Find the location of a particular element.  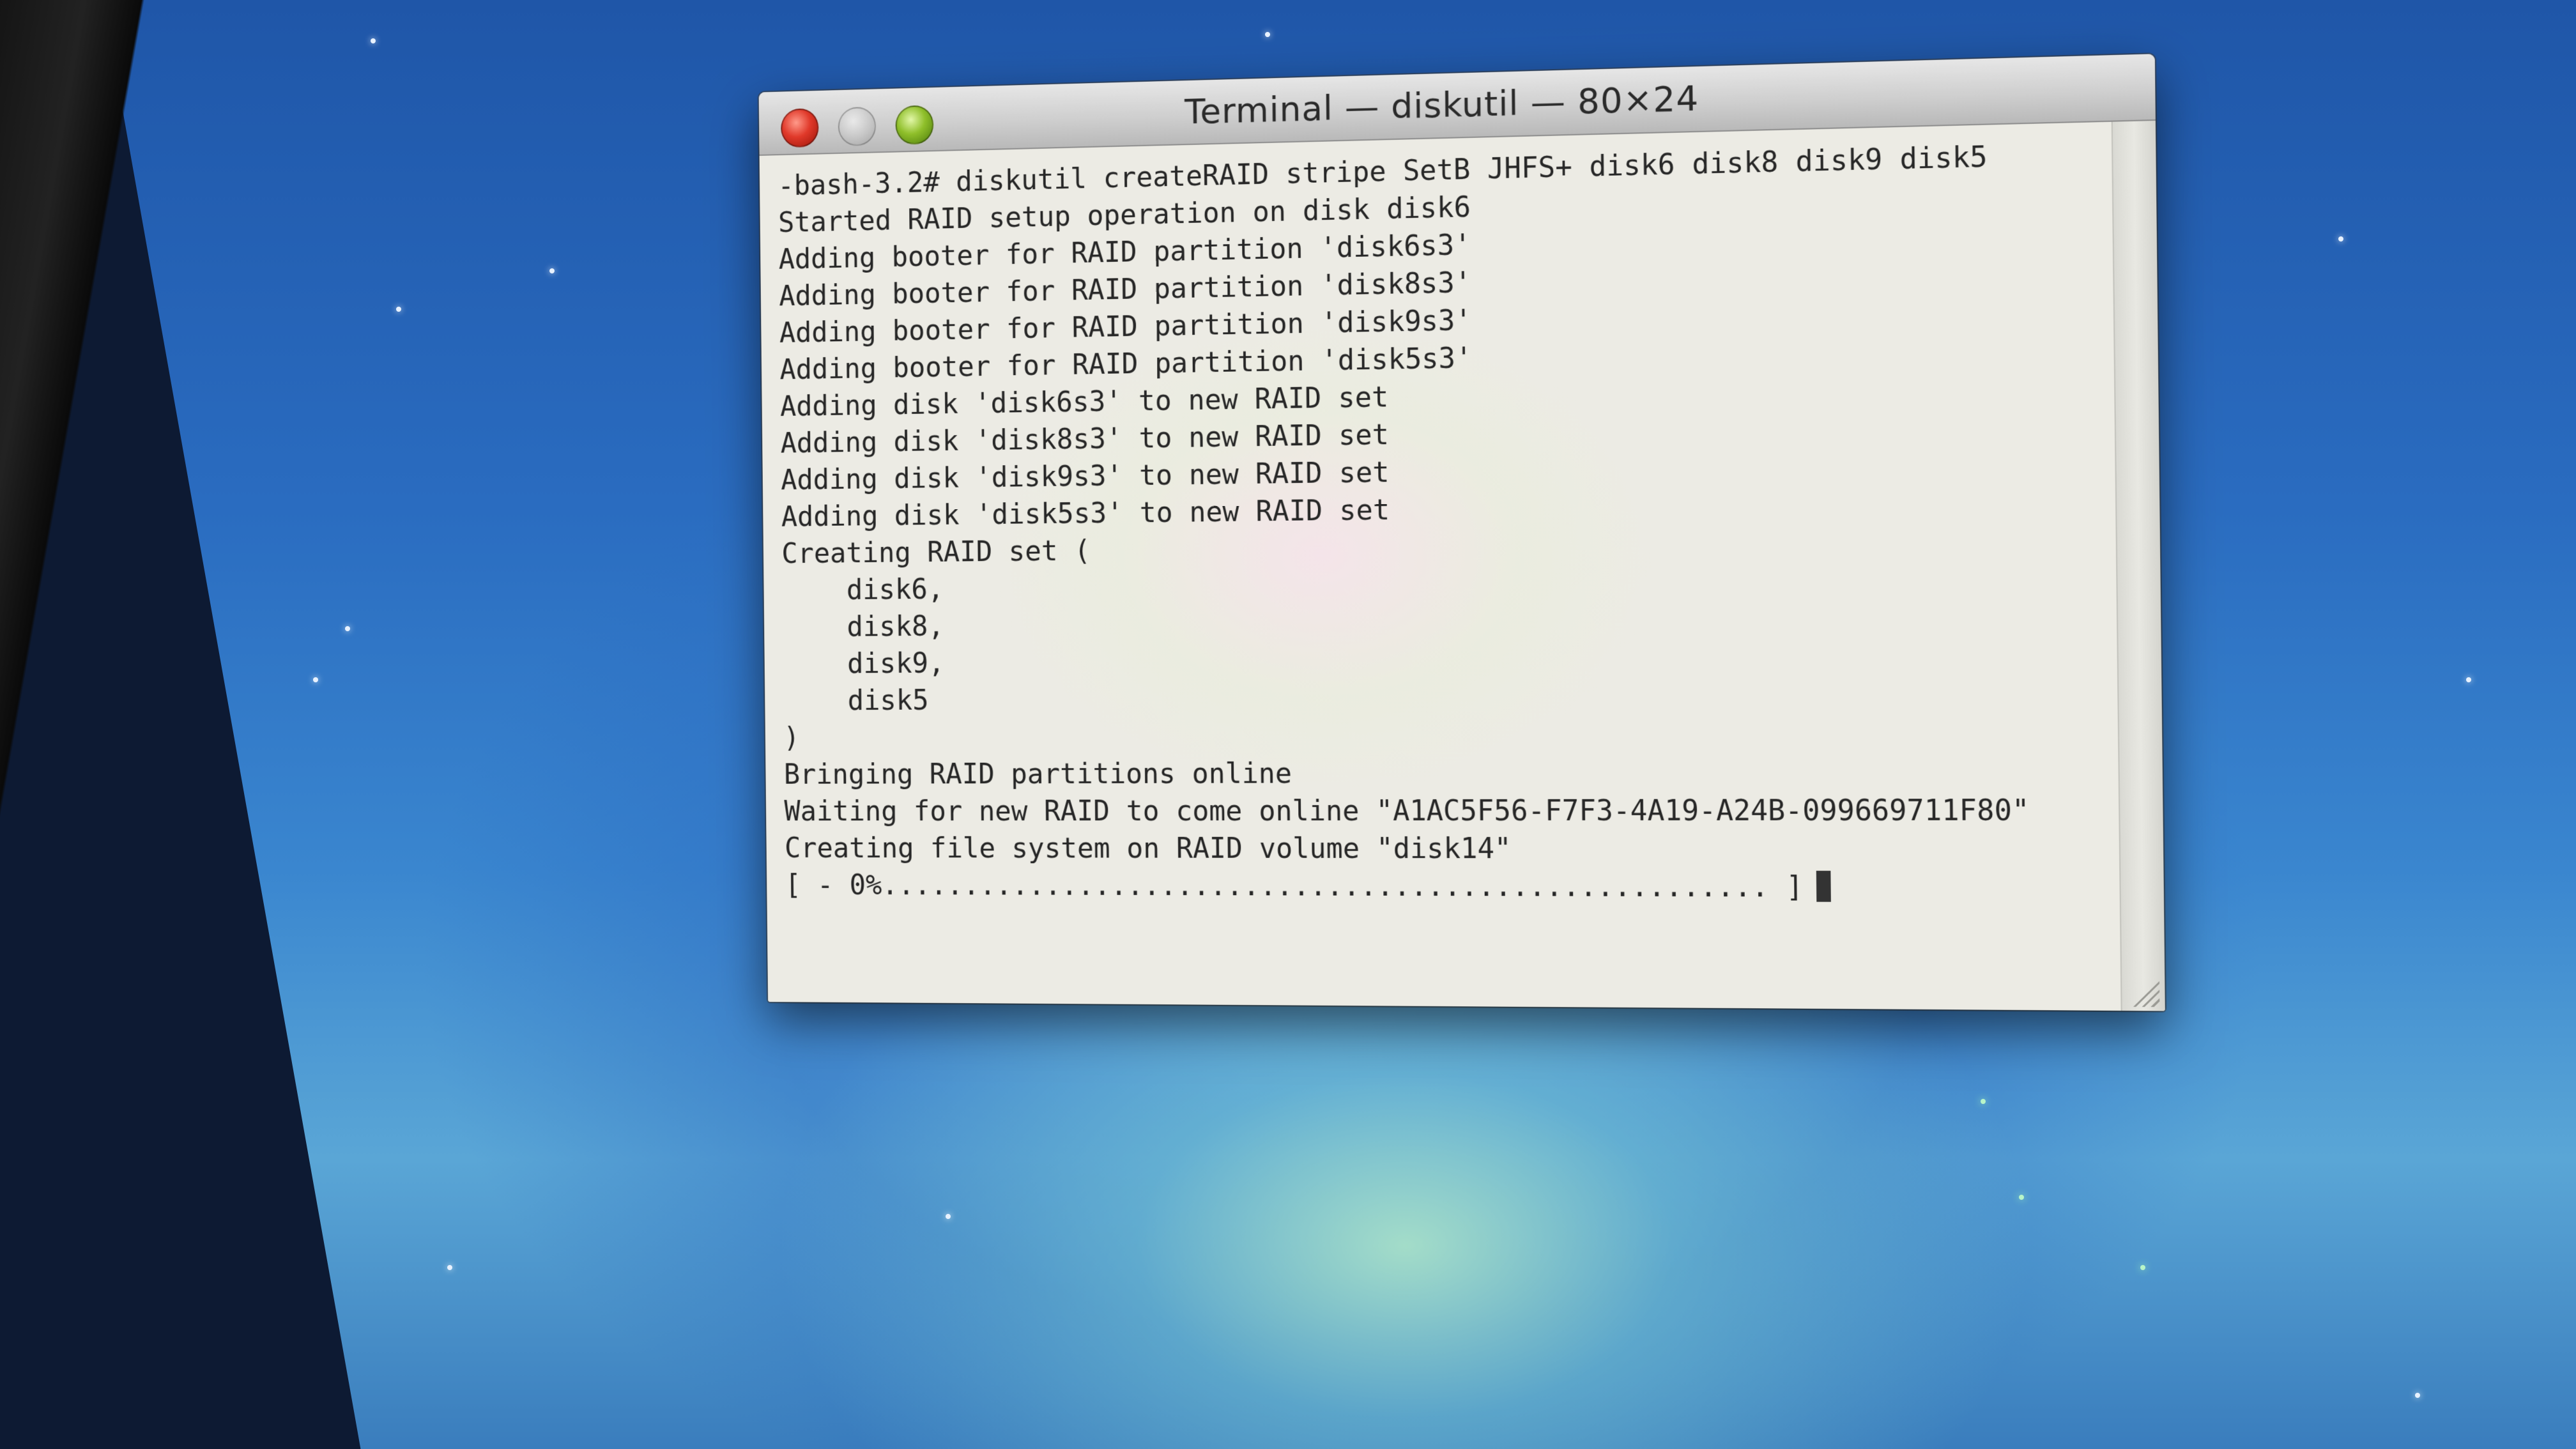

terminal-line: Bringing RAID partitions online is located at coordinates (1037, 774).